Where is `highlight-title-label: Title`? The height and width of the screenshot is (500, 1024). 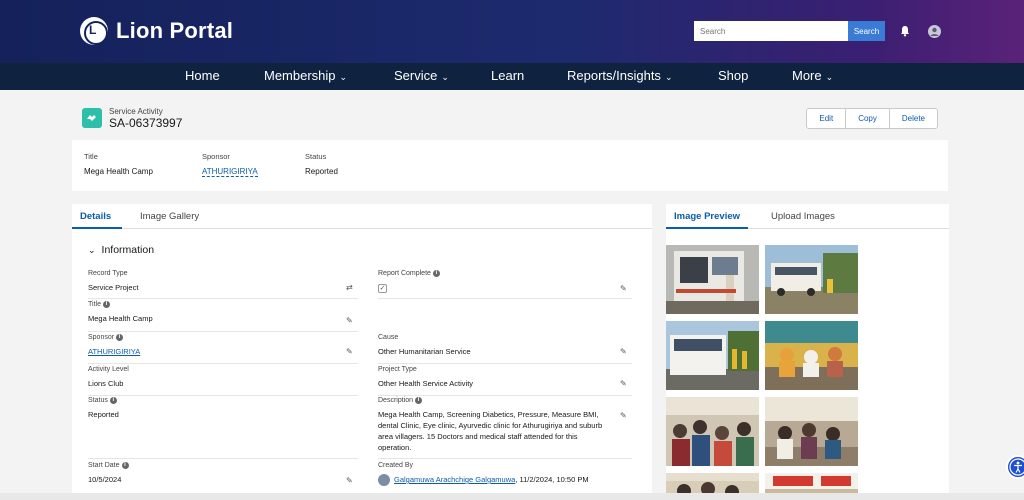
highlight-title-label: Title is located at coordinates (91, 156).